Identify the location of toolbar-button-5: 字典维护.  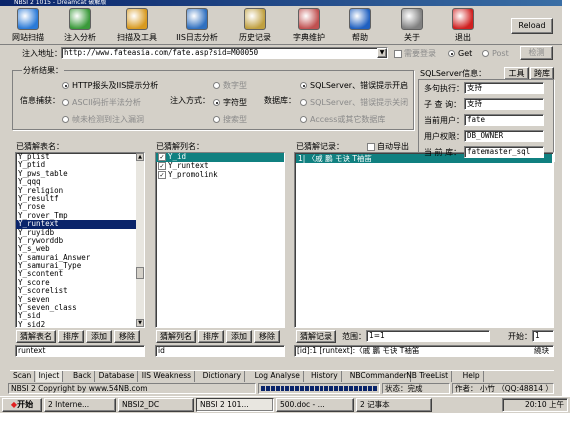
(309, 26).